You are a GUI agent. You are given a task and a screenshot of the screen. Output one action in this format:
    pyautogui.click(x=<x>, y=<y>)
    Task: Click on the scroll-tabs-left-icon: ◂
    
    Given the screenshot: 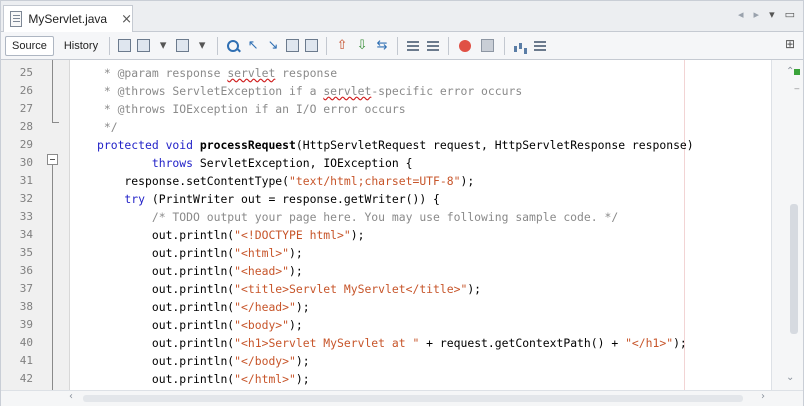 What is the action you would take?
    pyautogui.click(x=741, y=14)
    